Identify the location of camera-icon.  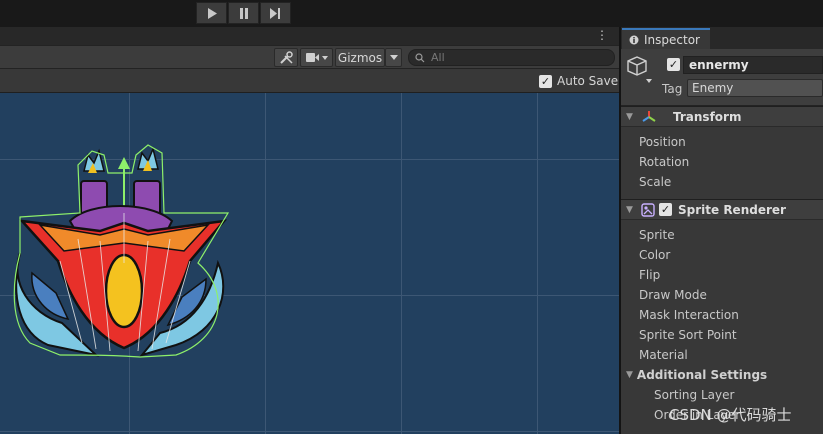
(316, 57).